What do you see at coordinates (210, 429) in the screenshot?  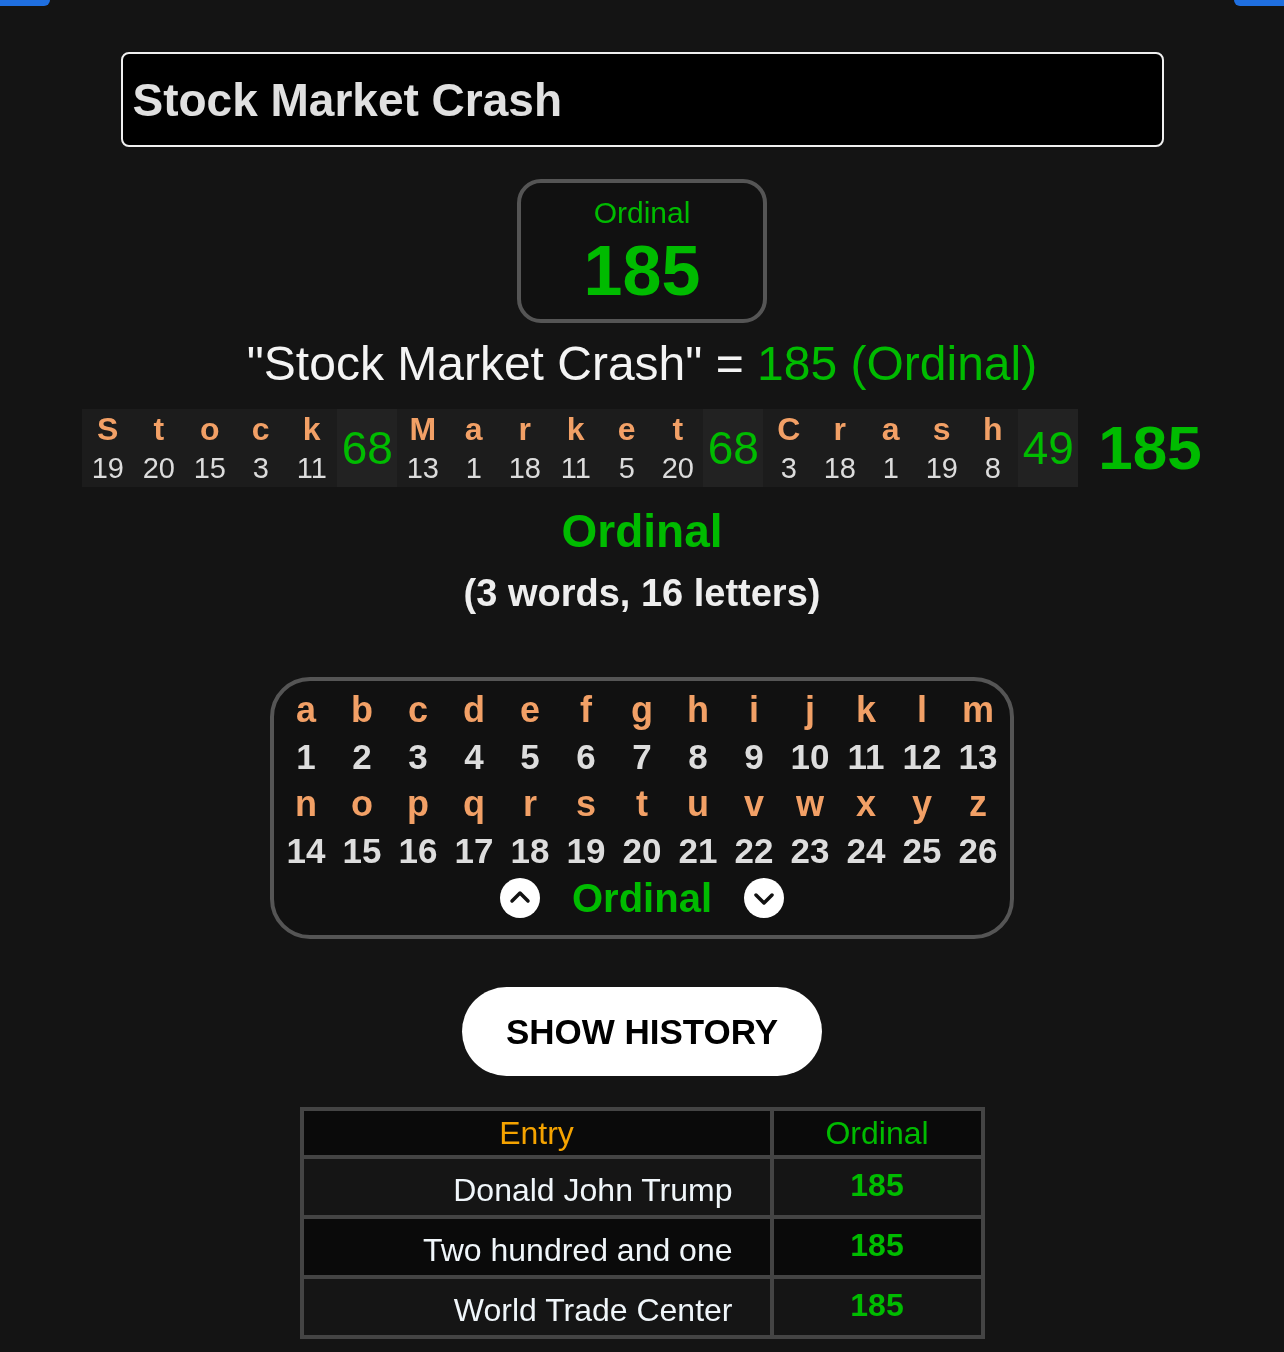 I see `letter-text: o` at bounding box center [210, 429].